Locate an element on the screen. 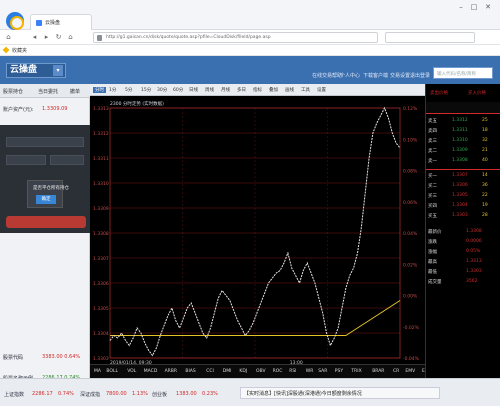  indicator-cr: CR is located at coordinates (396, 371).